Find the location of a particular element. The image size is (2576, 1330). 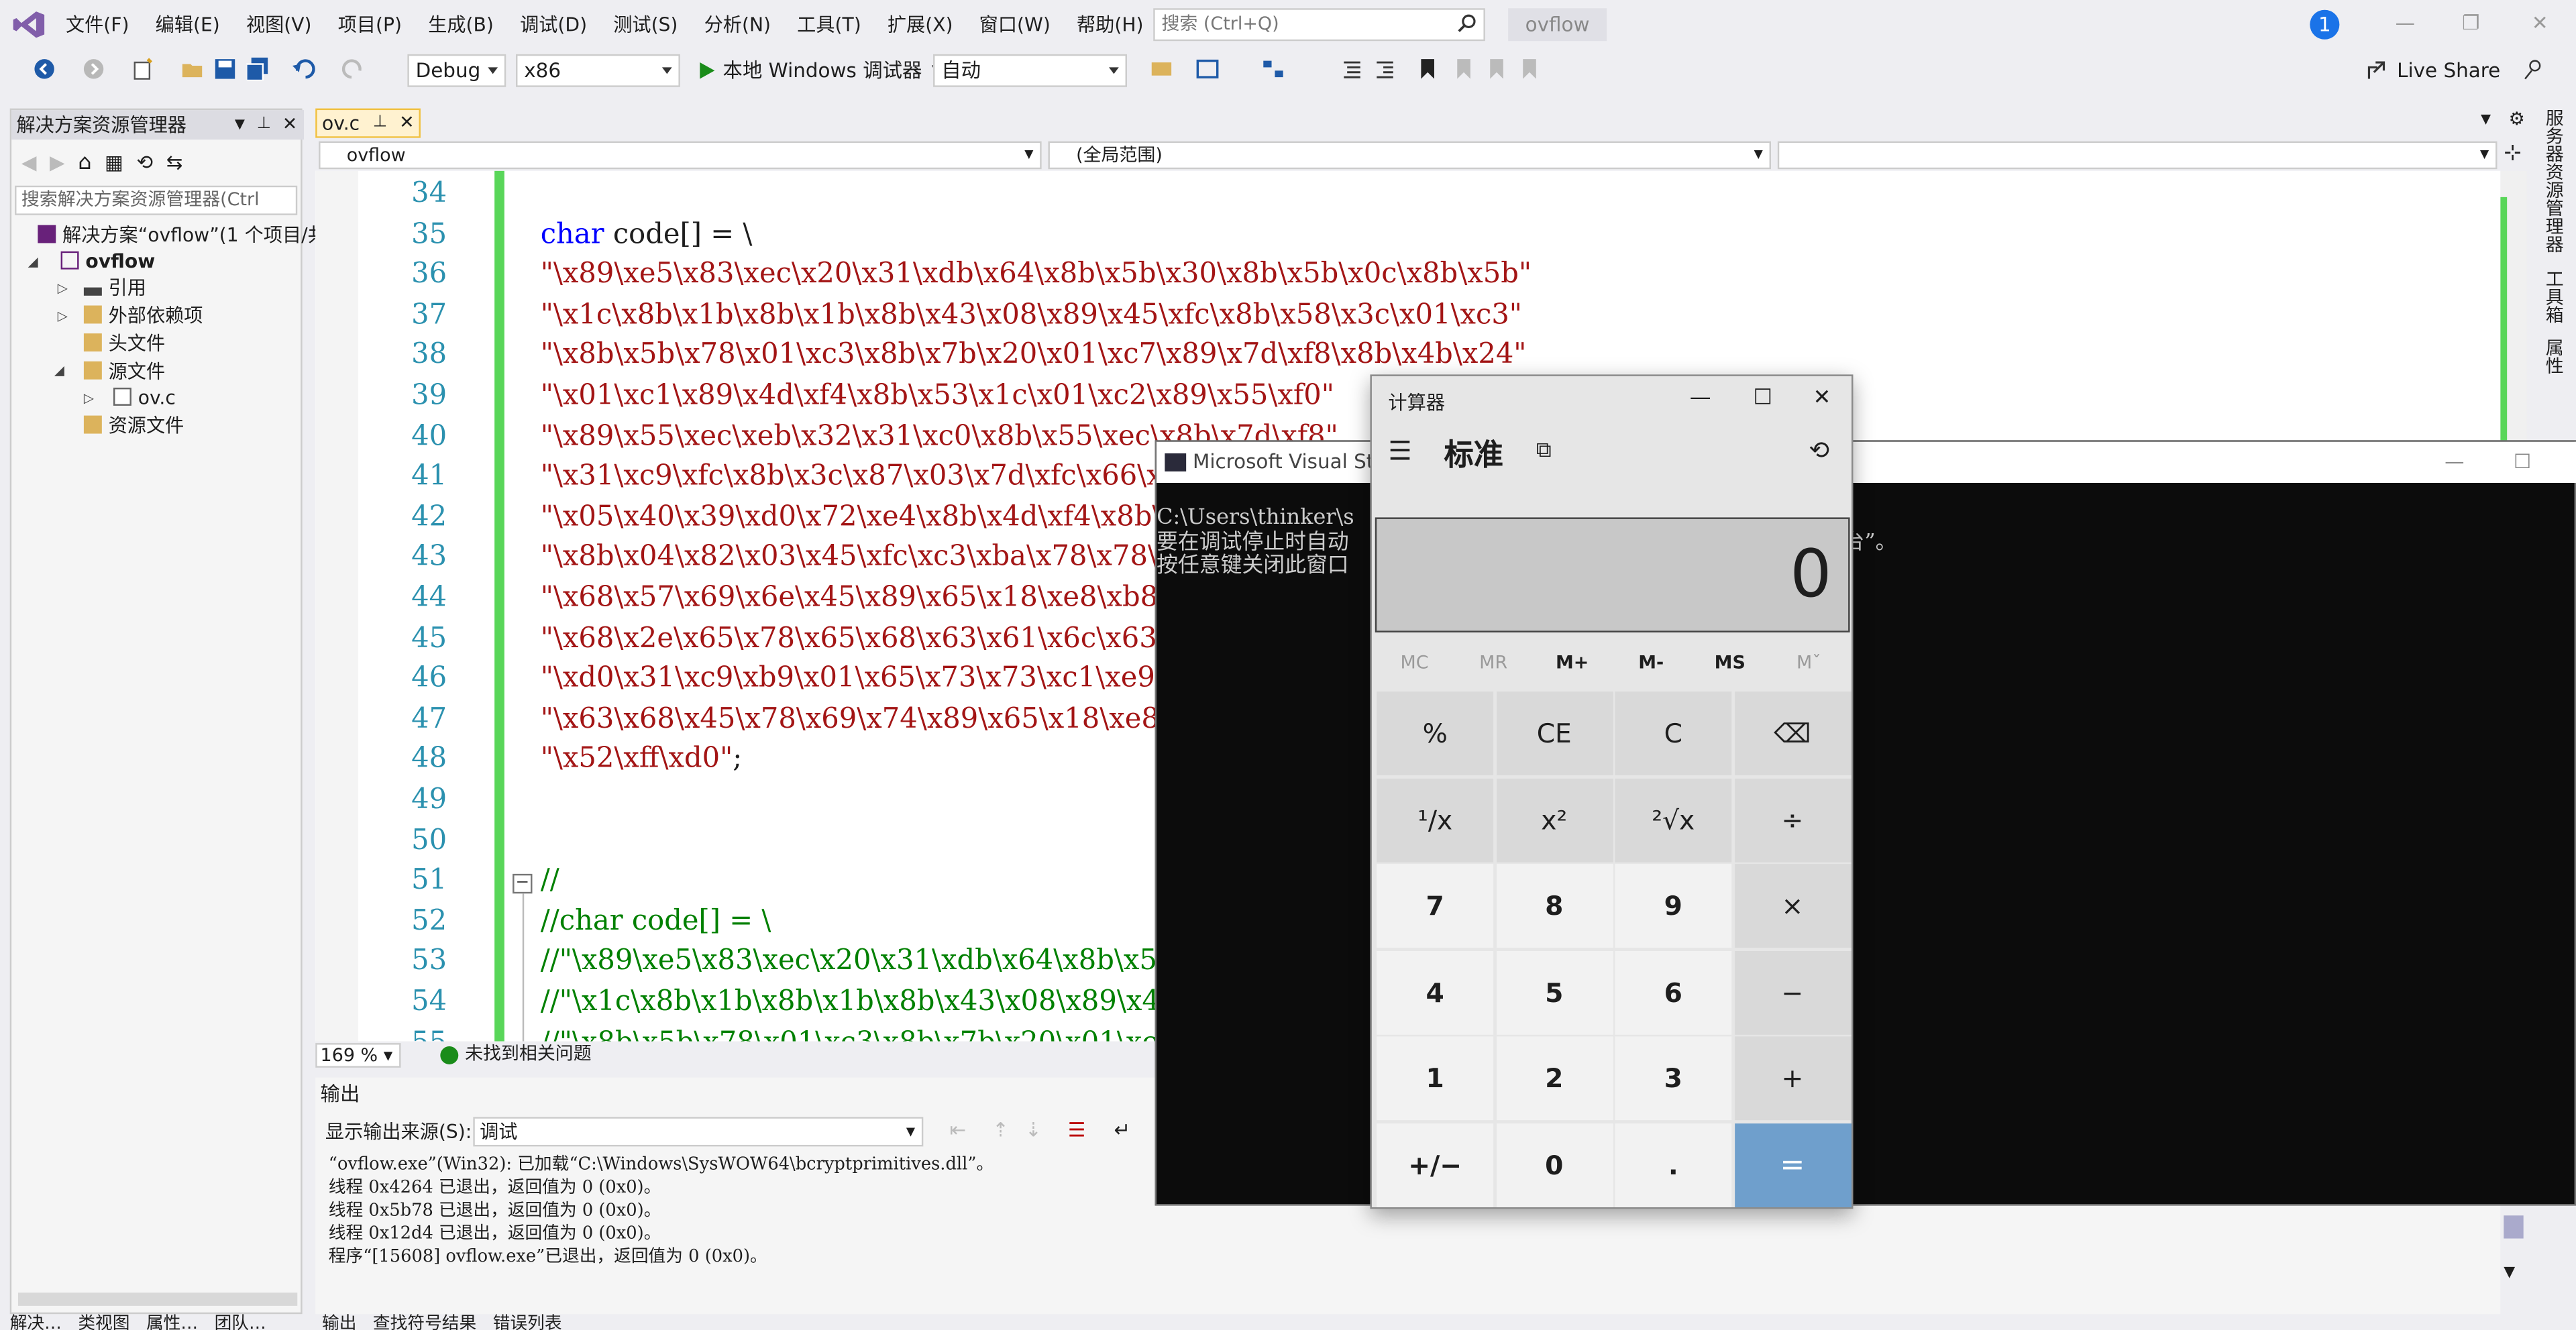

new-project-icon is located at coordinates (142, 69).